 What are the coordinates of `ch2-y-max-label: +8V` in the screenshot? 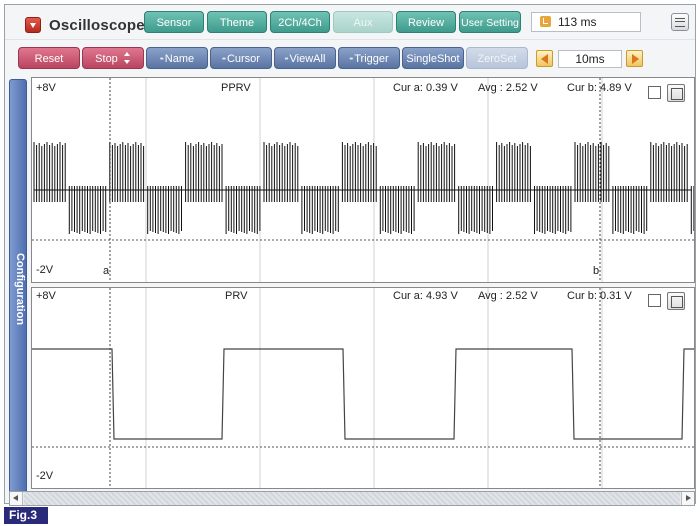 It's located at (46, 296).